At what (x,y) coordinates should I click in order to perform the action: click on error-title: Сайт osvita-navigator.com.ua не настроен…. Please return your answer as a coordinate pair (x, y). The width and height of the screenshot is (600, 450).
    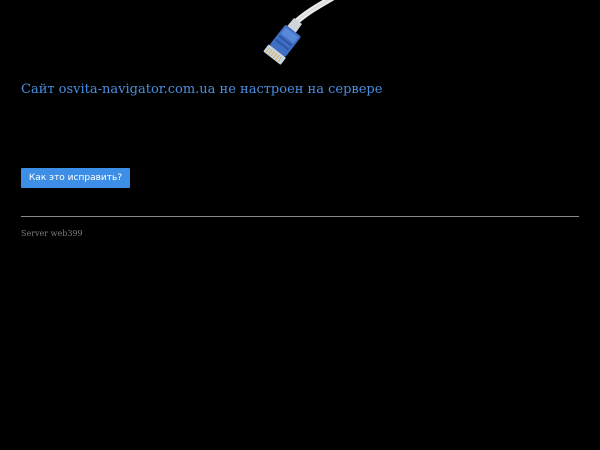
    Looking at the image, I should click on (202, 89).